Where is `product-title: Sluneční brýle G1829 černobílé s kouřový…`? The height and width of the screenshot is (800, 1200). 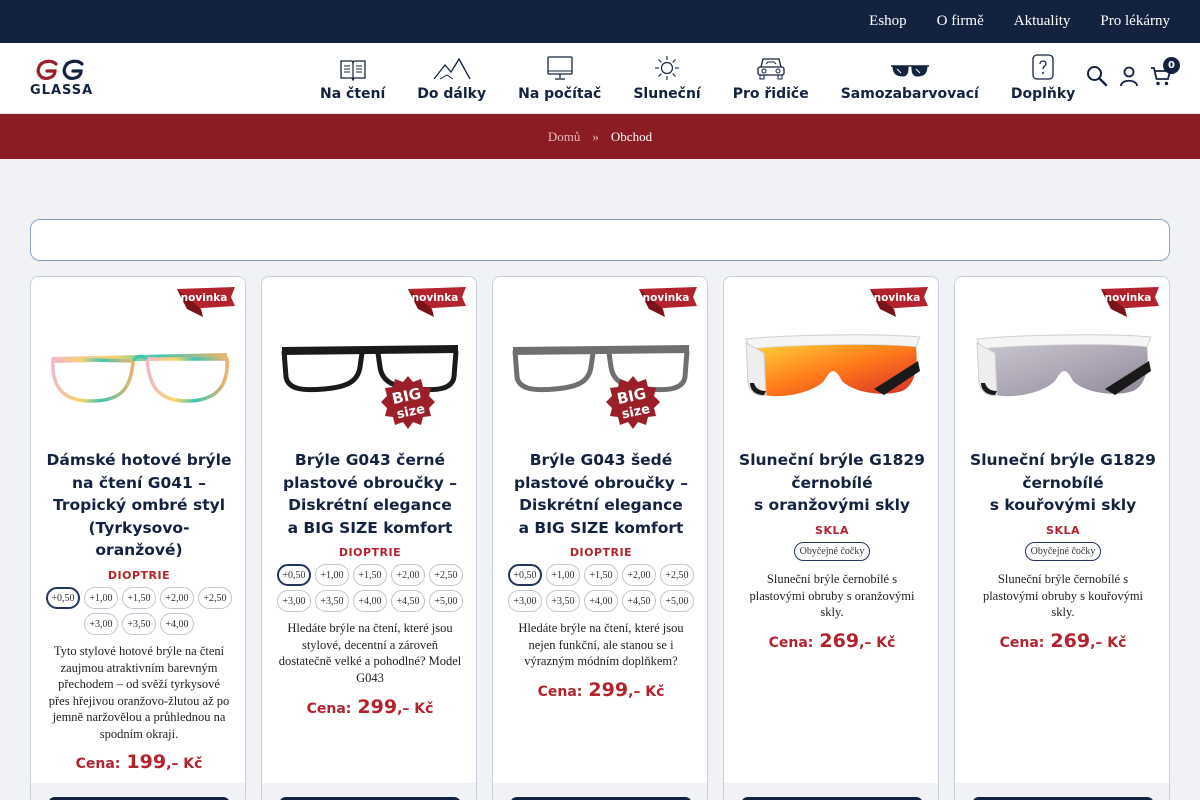 product-title: Sluneční brýle G1829 černobílé s kouřový… is located at coordinates (1063, 483).